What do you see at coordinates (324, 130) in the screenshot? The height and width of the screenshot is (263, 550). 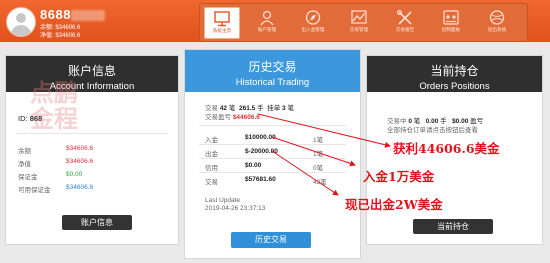 I see `arrow-profit` at bounding box center [324, 130].